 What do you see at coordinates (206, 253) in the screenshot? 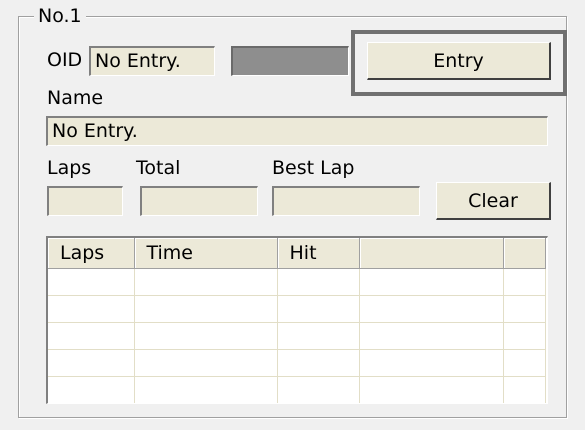
I see `column-header: Time` at bounding box center [206, 253].